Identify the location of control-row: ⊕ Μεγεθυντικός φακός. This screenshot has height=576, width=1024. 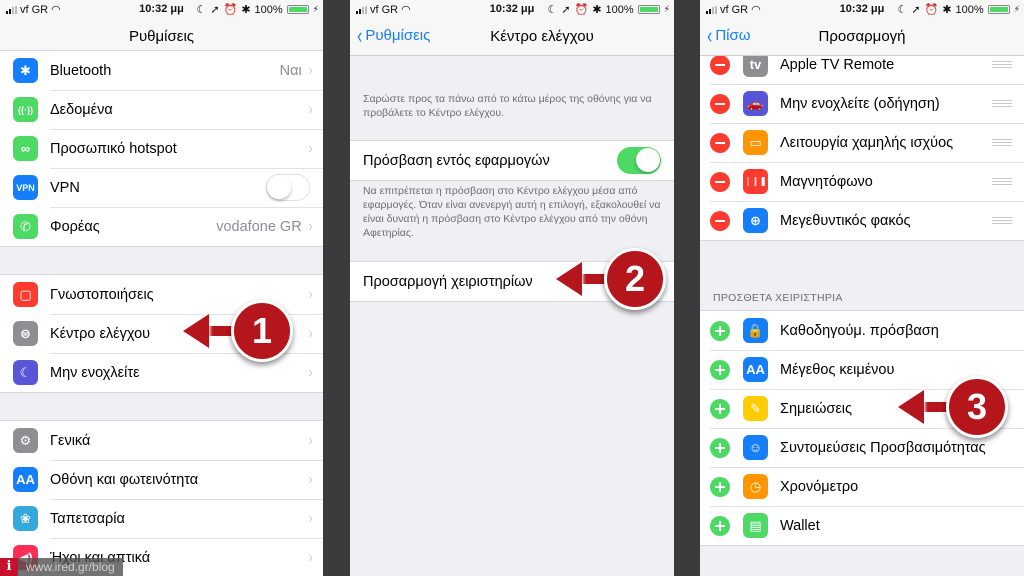
(862, 220).